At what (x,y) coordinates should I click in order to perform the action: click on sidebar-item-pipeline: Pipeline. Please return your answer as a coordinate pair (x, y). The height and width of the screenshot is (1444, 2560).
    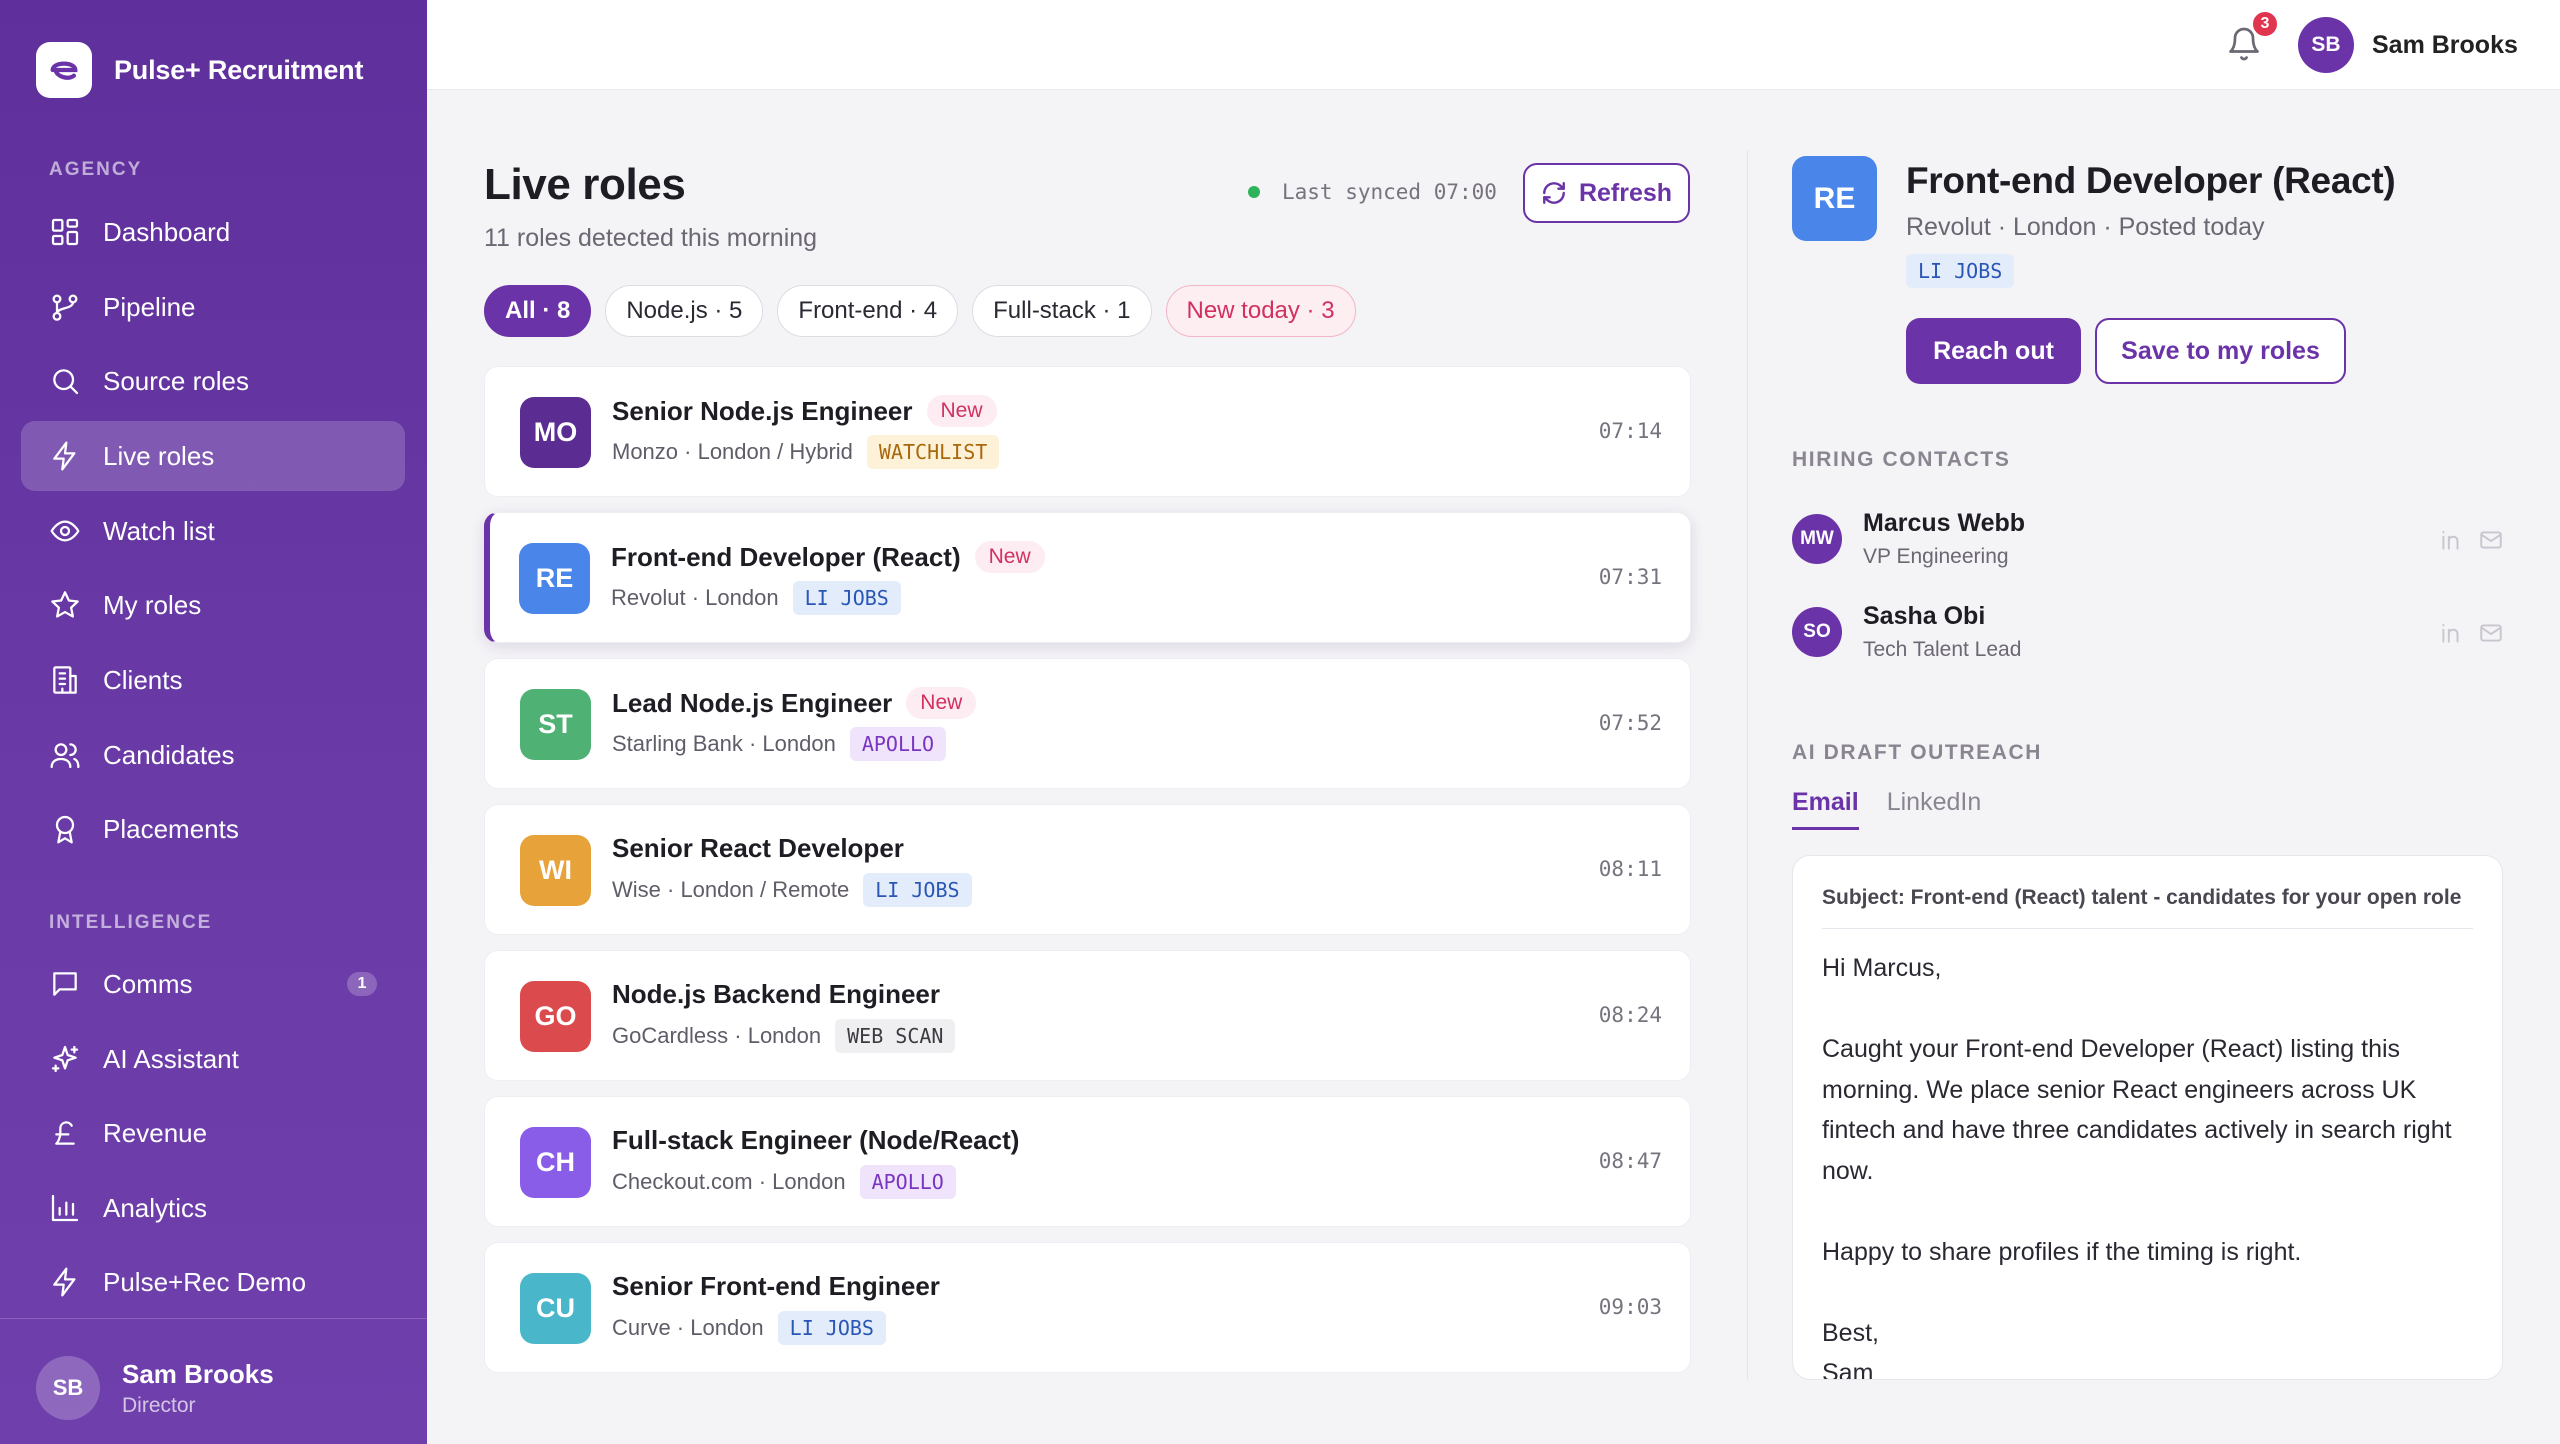
    Looking at the image, I should click on (213, 307).